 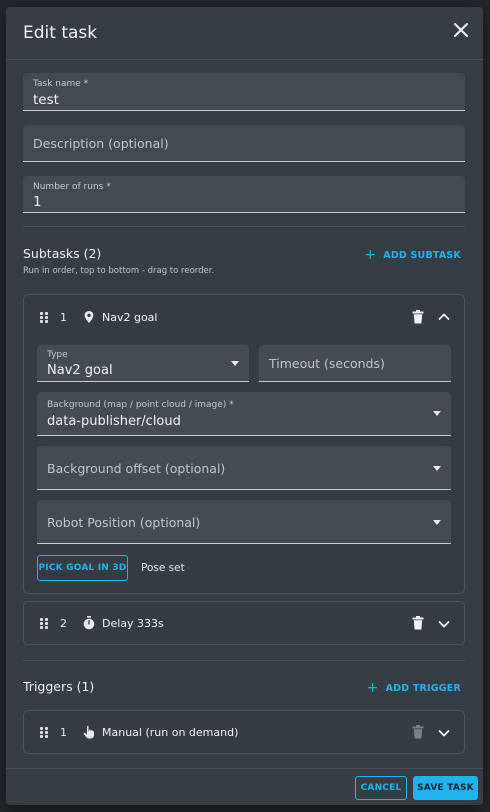 What do you see at coordinates (244, 732) in the screenshot?
I see `trigger-card-1: 1 Manual (run on demand)` at bounding box center [244, 732].